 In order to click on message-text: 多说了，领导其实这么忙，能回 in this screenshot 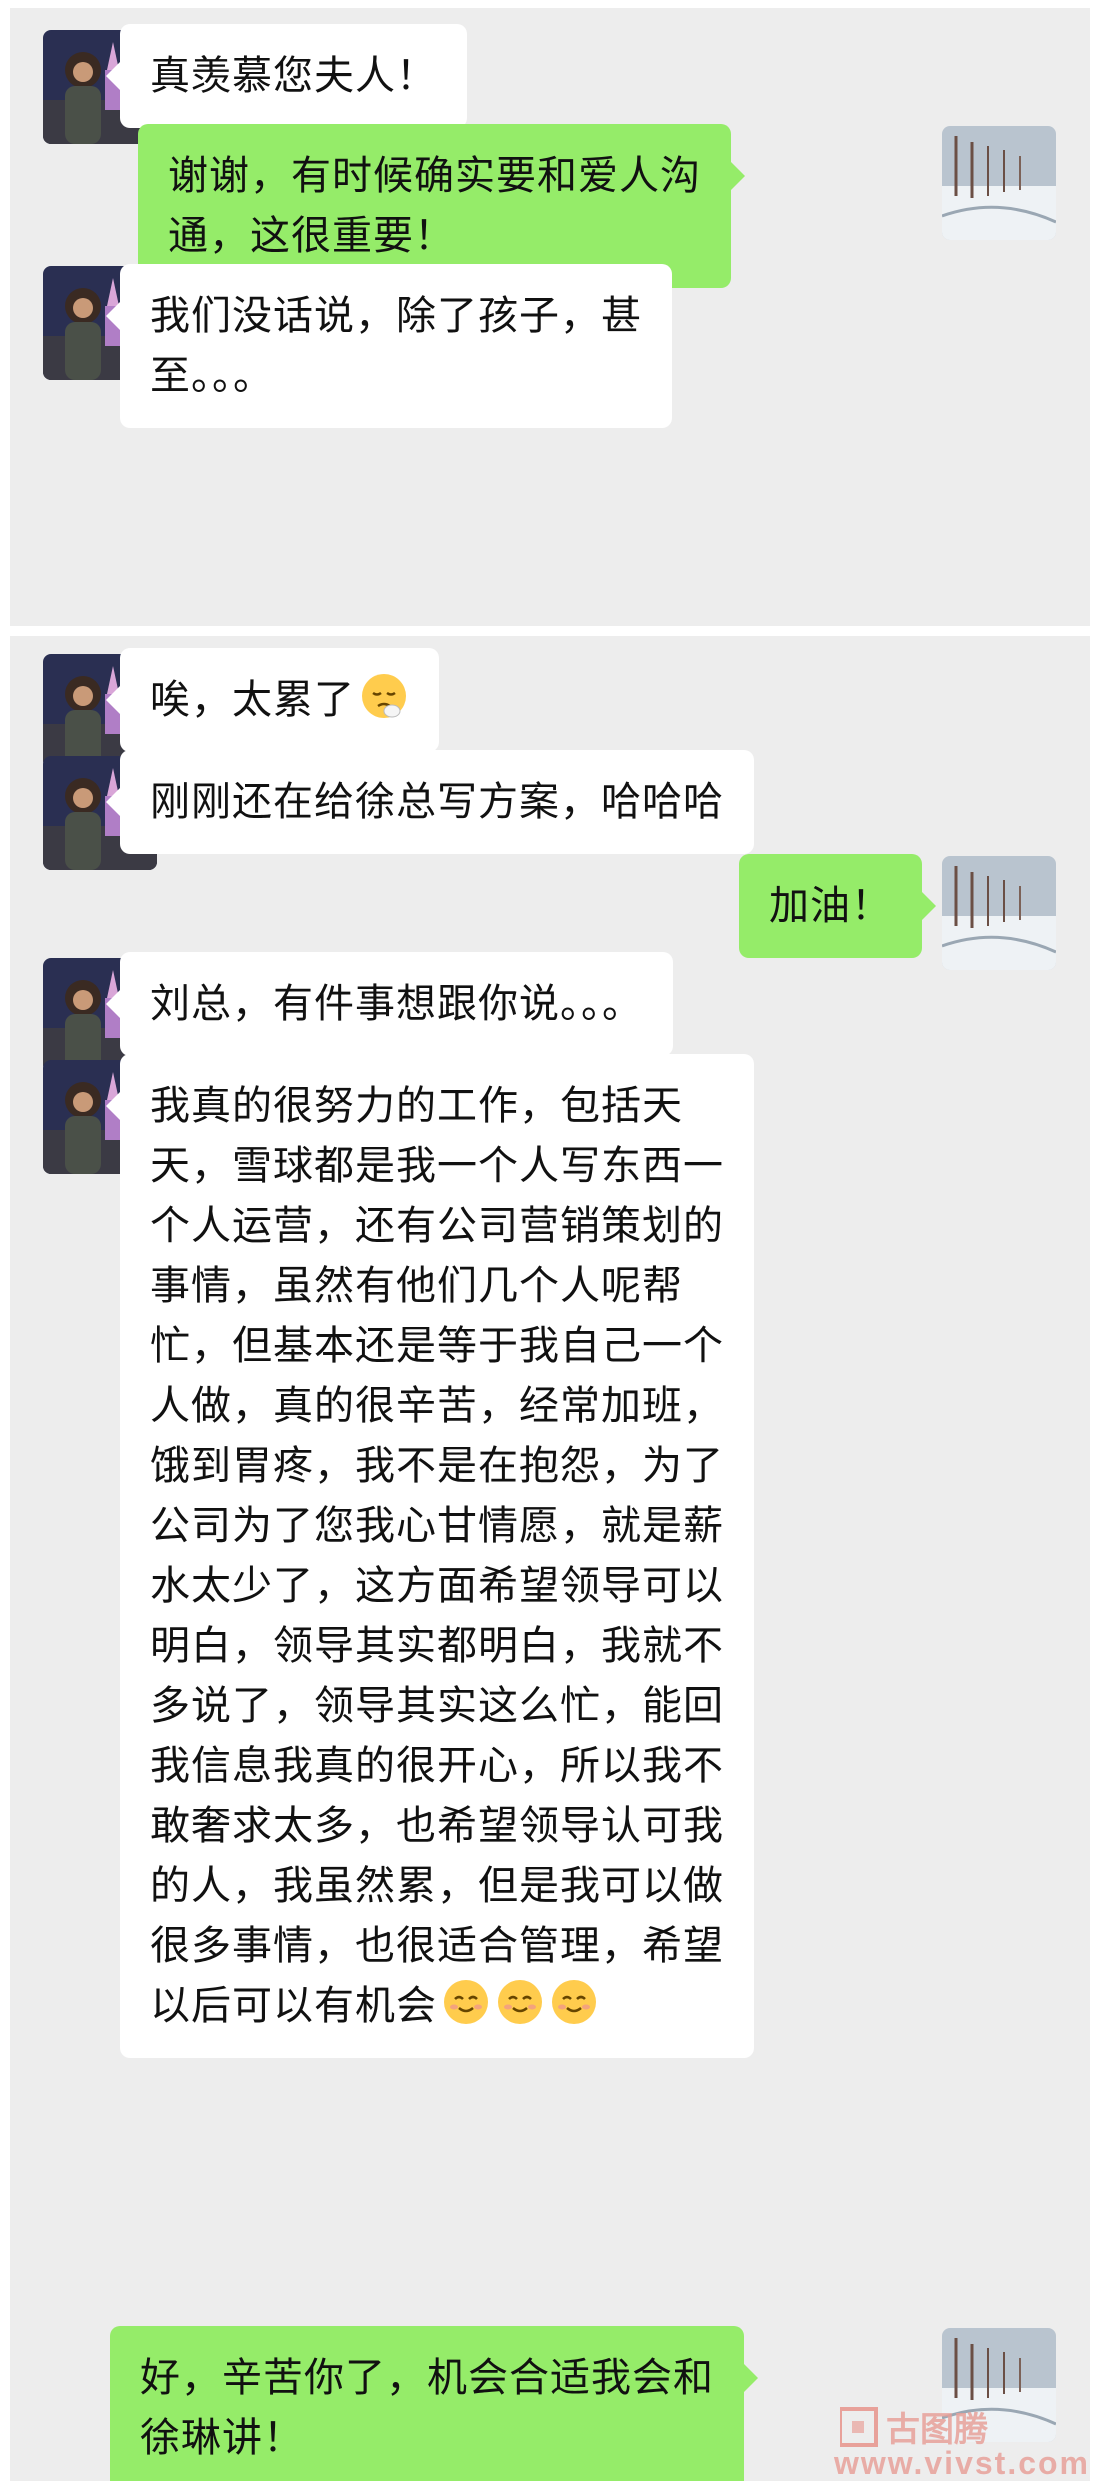, I will do `click(437, 1706)`.